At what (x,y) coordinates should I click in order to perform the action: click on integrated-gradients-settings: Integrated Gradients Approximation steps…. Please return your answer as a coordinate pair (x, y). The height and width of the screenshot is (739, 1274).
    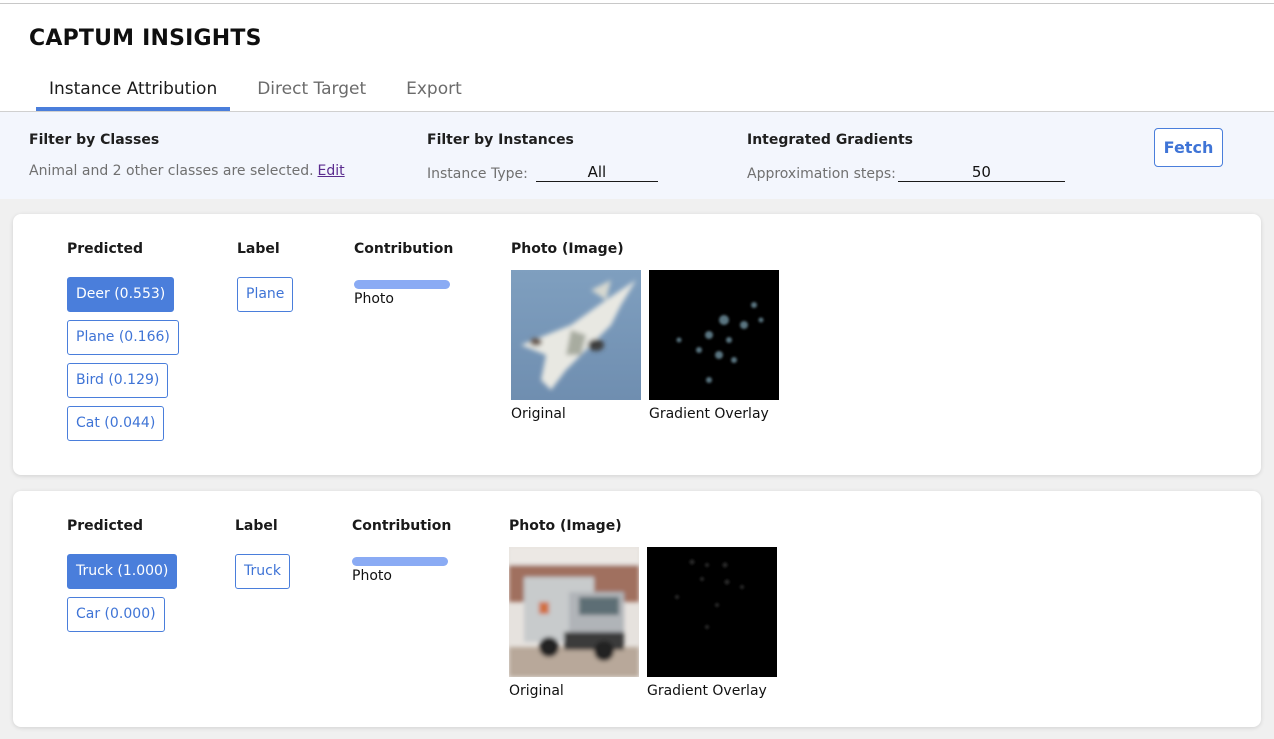
    Looking at the image, I should click on (906, 157).